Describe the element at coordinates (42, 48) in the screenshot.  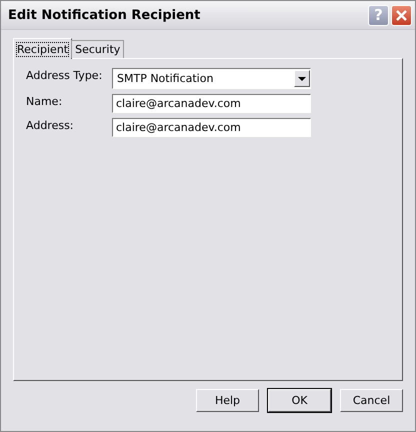
I see `tab: Recipient` at that location.